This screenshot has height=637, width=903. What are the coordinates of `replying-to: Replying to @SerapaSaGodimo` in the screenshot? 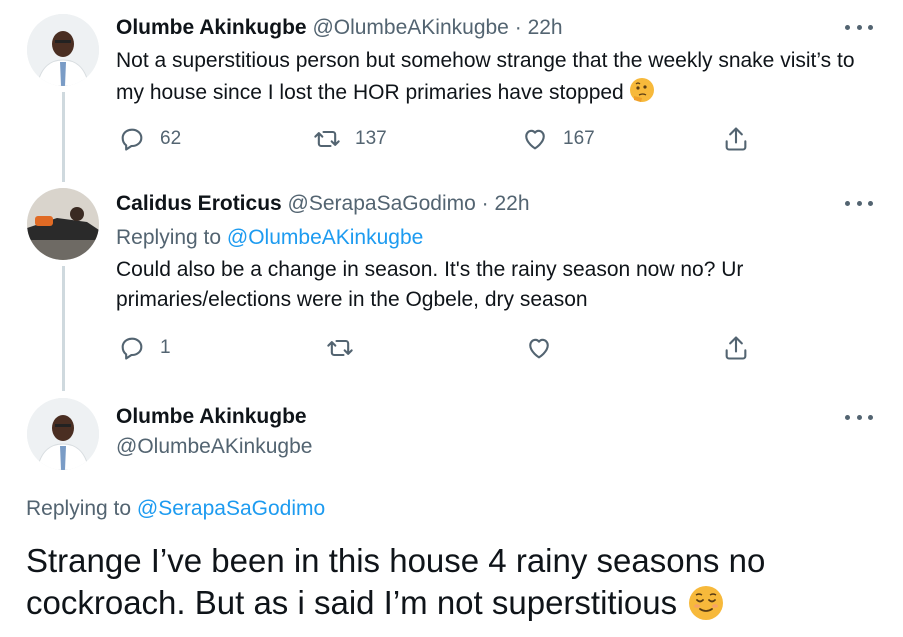 It's located at (175, 509).